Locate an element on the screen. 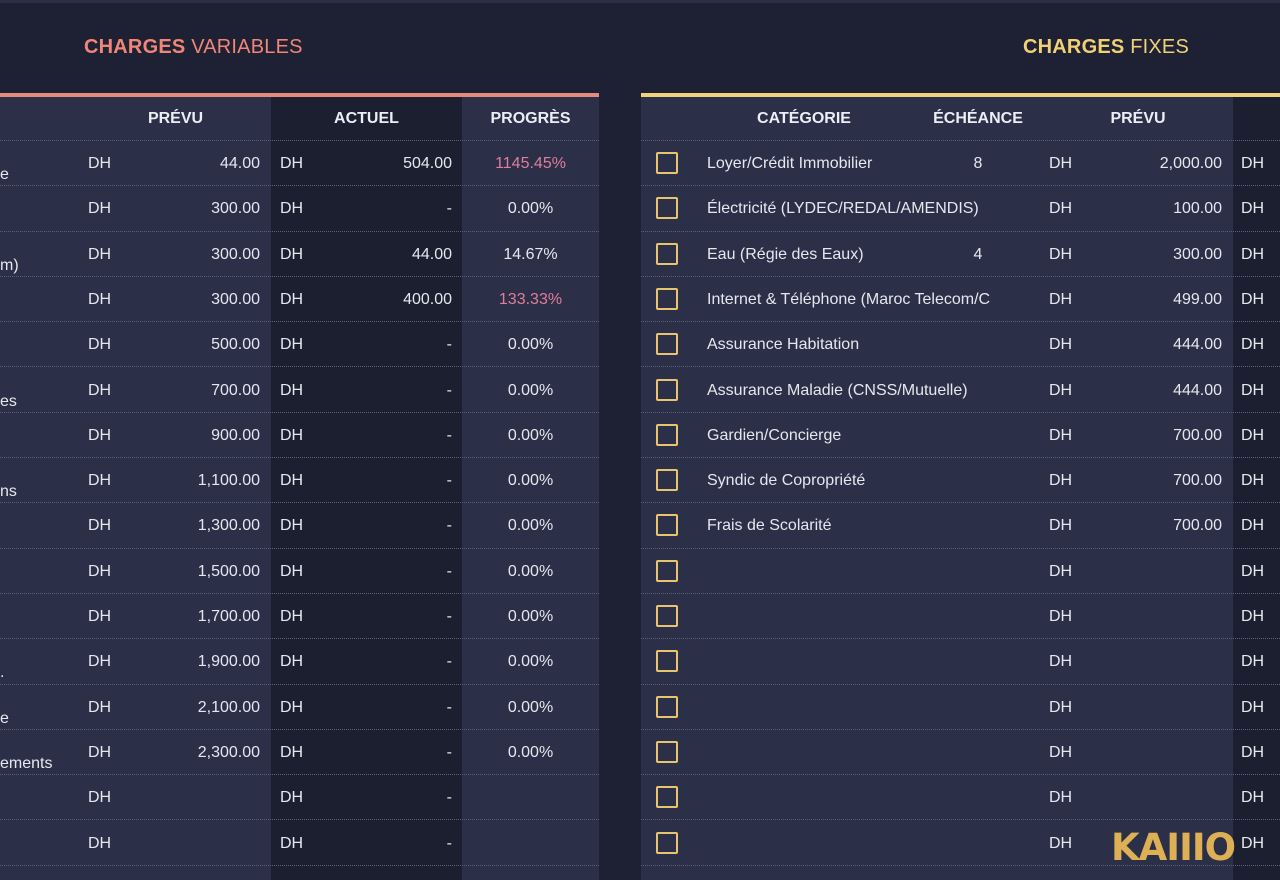 The width and height of the screenshot is (1280, 880). table-row: DH 1,700.00 DH - 0.00% is located at coordinates (299, 617).